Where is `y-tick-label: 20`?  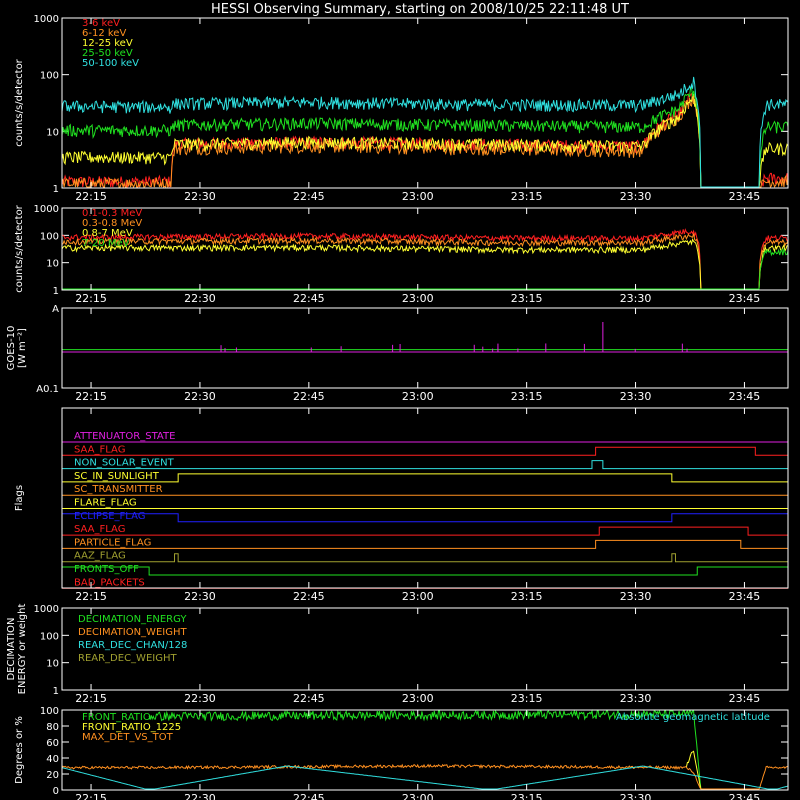 y-tick-label: 20 is located at coordinates (52, 775).